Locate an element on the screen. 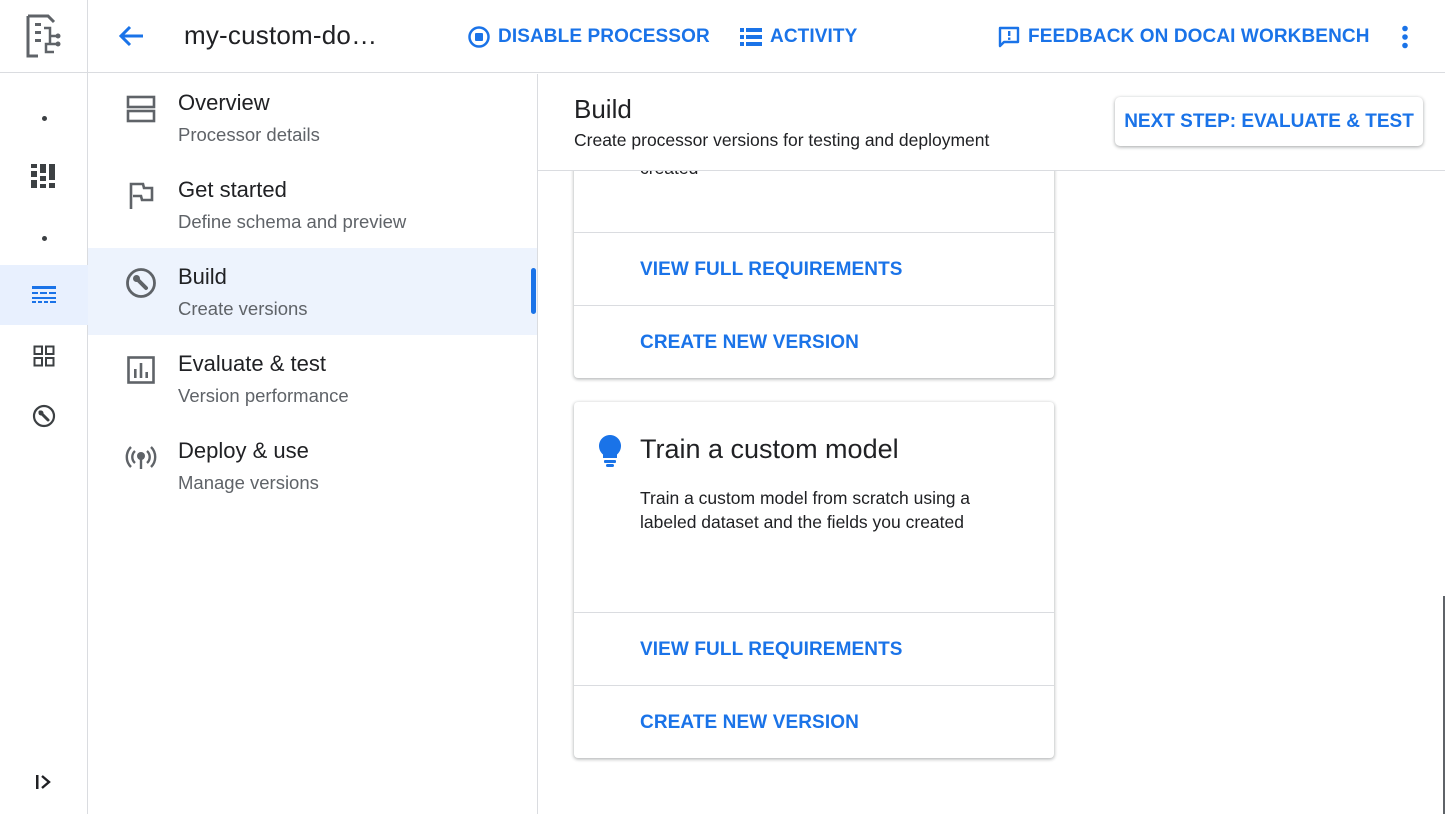 Image resolution: width=1445 pixels, height=814 pixels. nav-item-title: Get started is located at coordinates (232, 189).